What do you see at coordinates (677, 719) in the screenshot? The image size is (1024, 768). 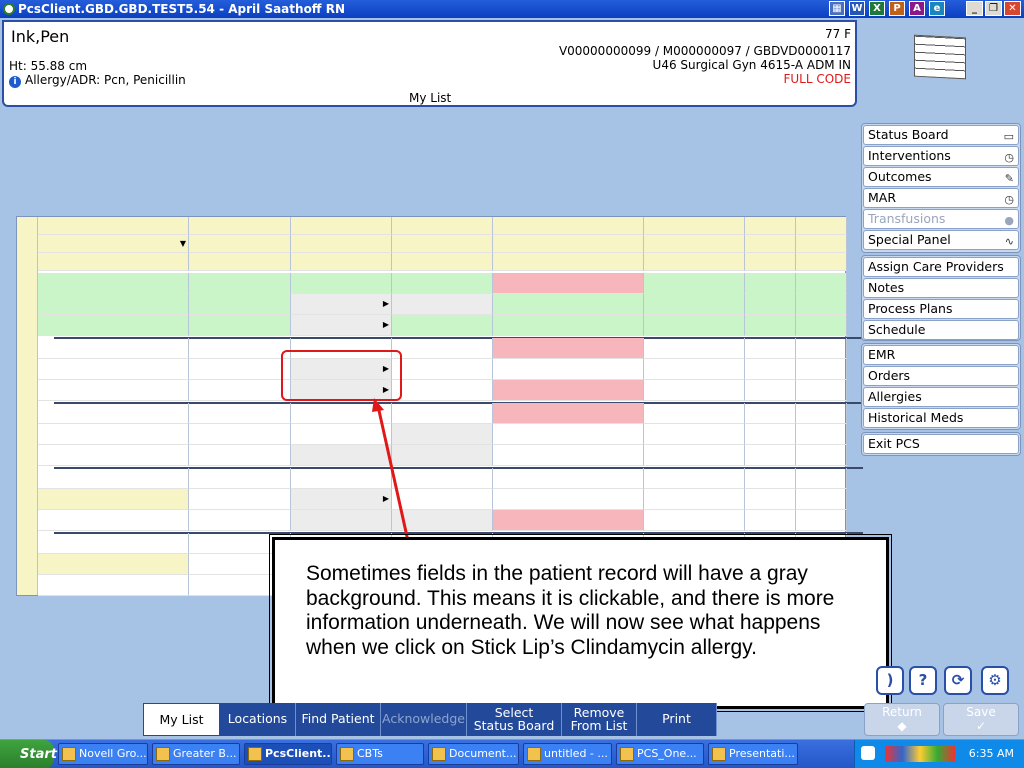 I see `tab-print: Print` at bounding box center [677, 719].